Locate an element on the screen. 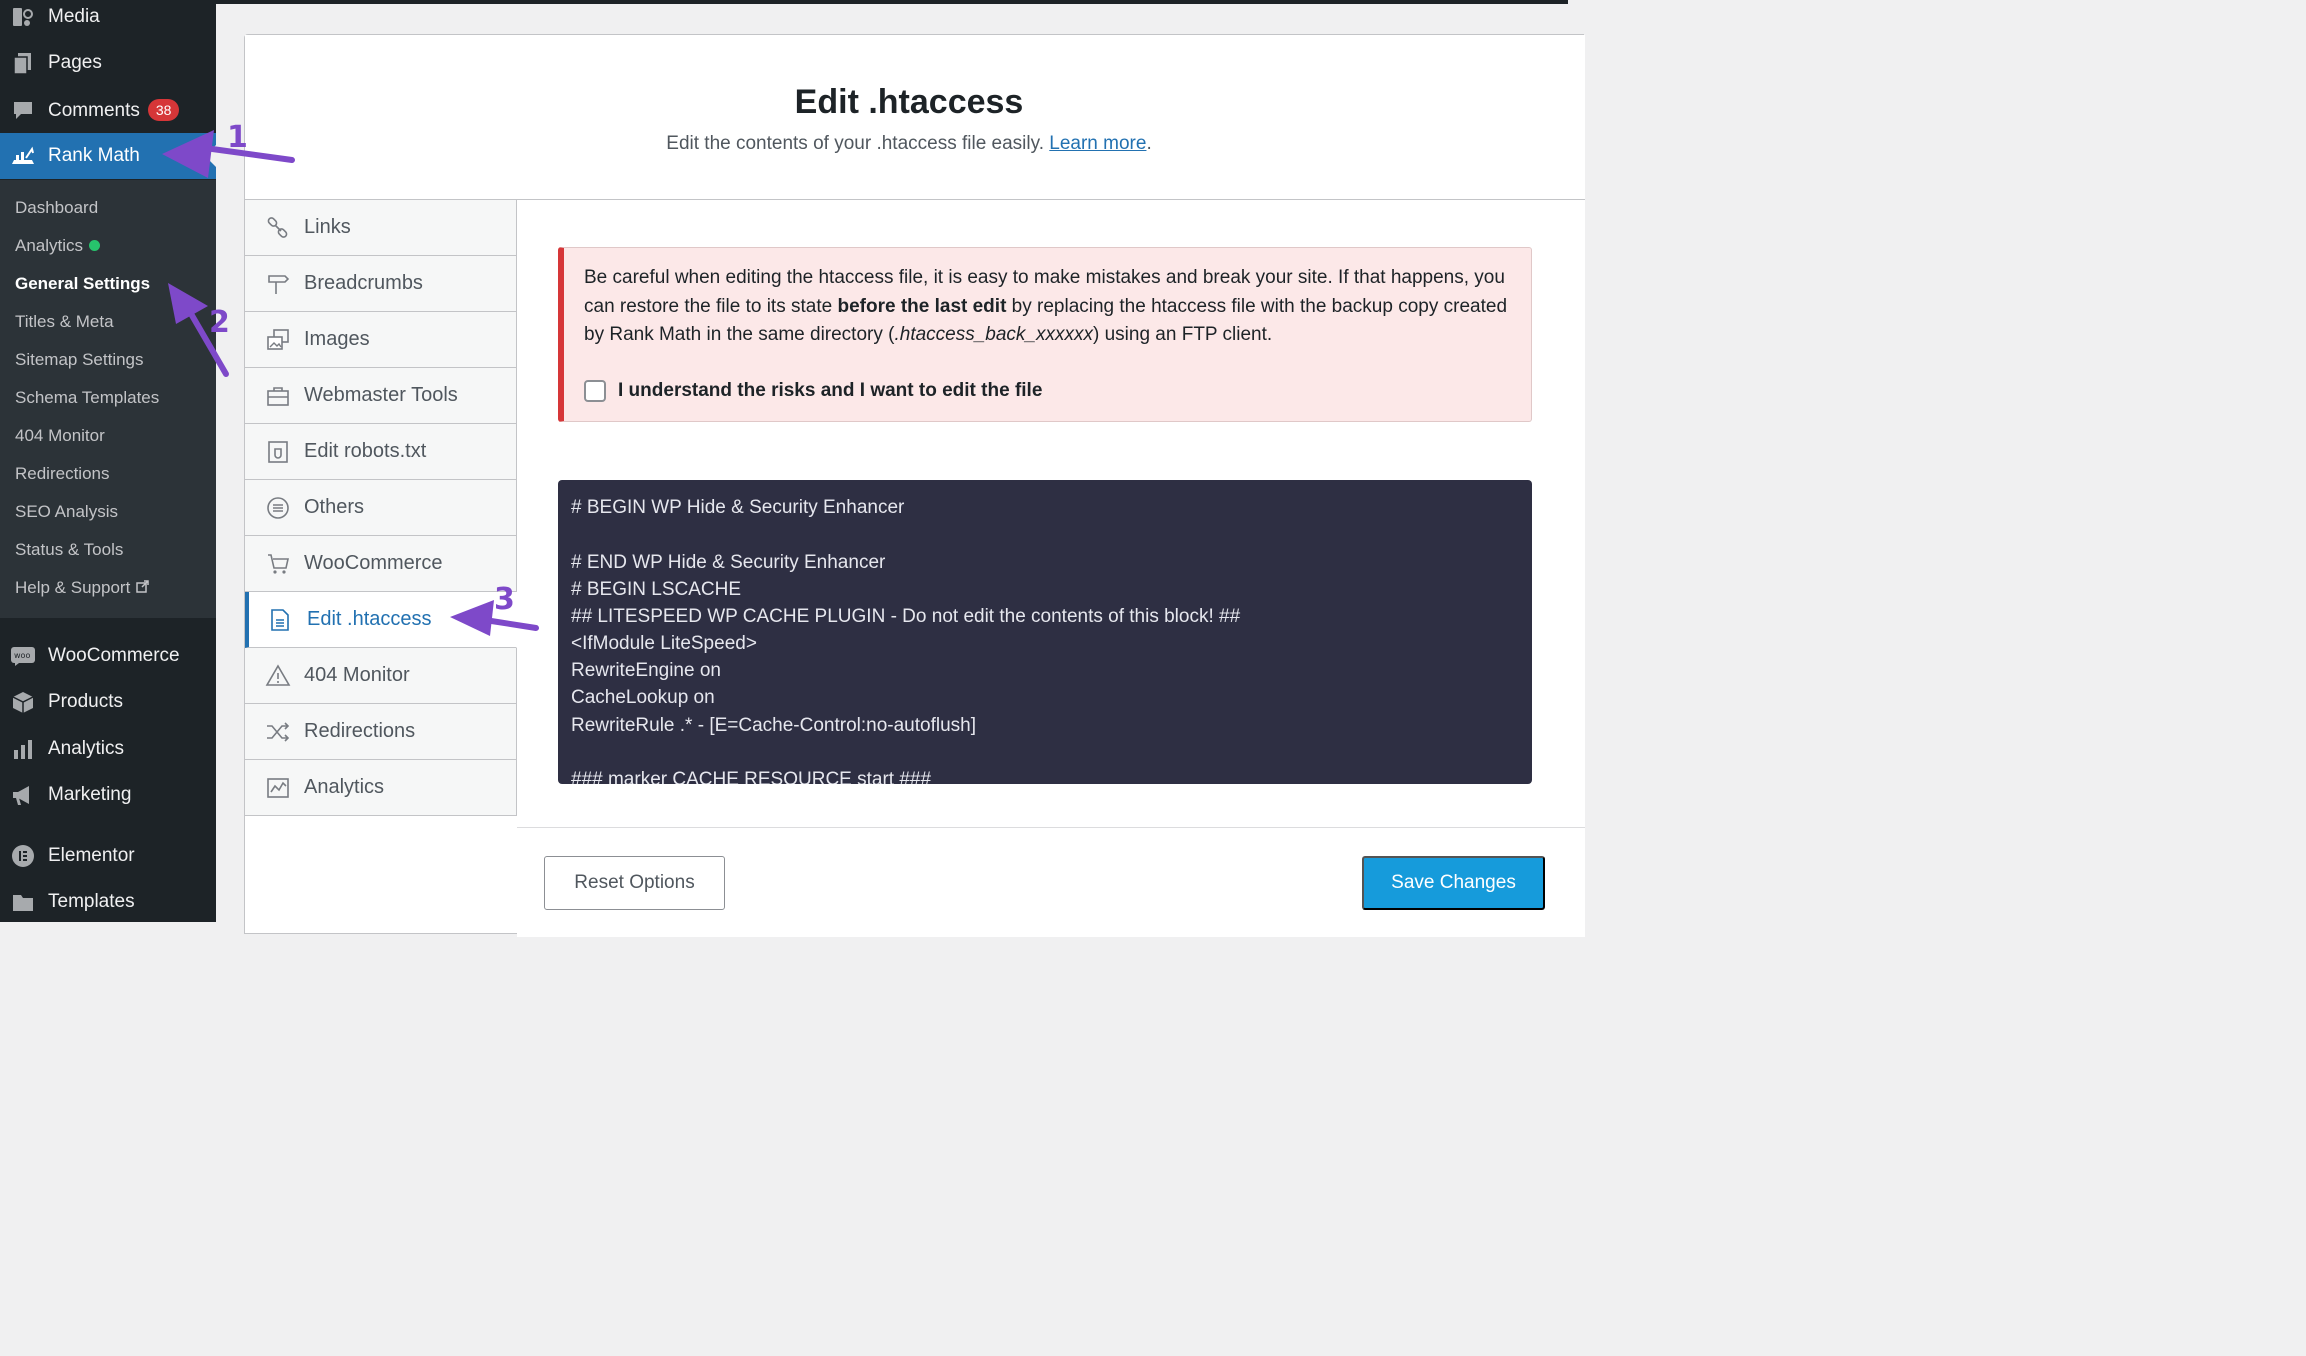 The width and height of the screenshot is (2306, 1356). elementor-icon is located at coordinates (23, 856).